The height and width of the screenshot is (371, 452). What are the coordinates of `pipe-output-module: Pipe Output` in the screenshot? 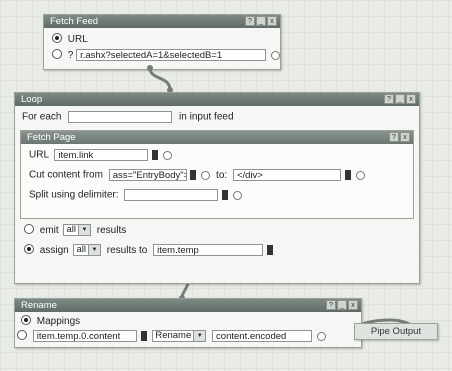 It's located at (396, 331).